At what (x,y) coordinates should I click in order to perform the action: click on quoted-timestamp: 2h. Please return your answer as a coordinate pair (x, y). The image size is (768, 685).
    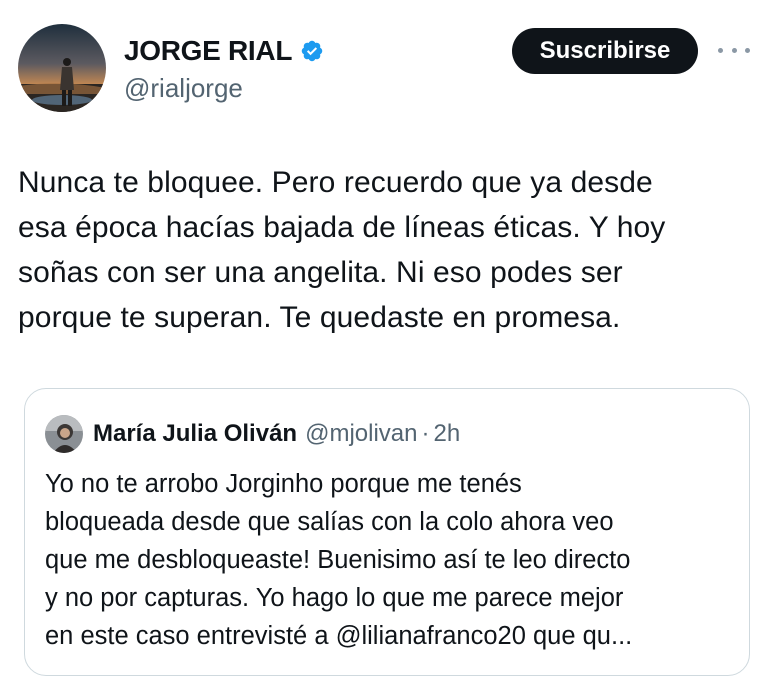
    Looking at the image, I should click on (447, 434).